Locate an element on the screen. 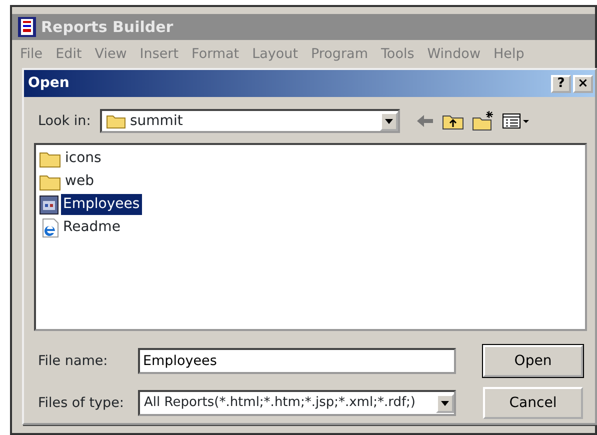  view-menu-icon is located at coordinates (516, 121).